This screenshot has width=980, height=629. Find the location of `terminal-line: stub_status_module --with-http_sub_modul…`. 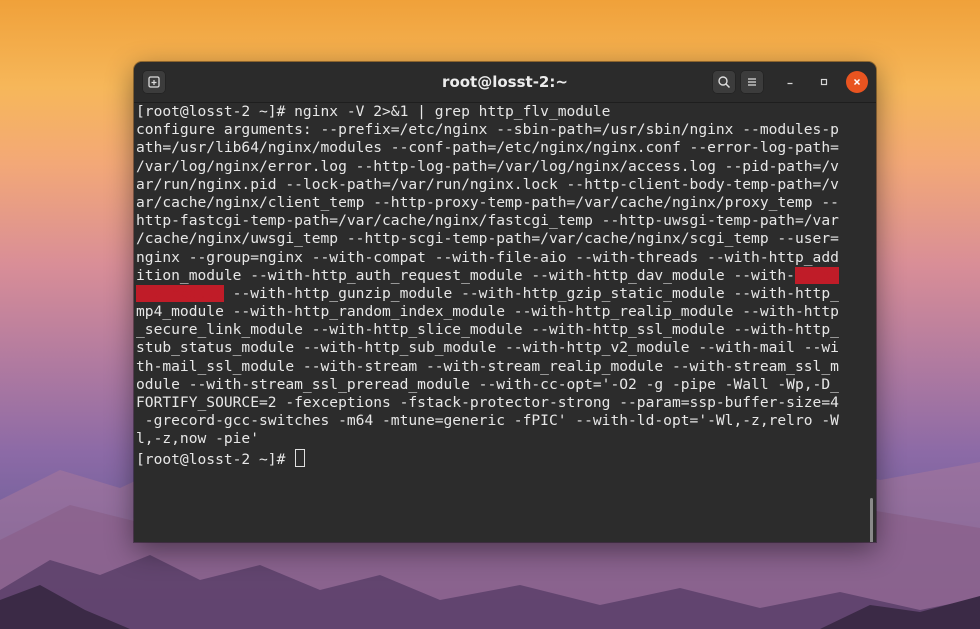

terminal-line: stub_status_module --with-http_sub_modul… is located at coordinates (487, 348).